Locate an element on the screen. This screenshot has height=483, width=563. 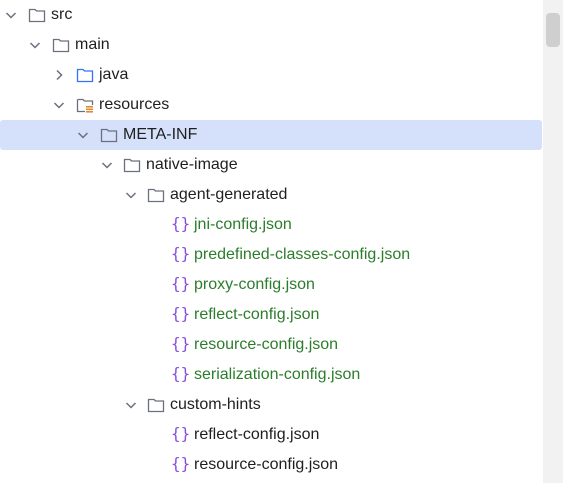
tree-label: predefined-classes-config.json is located at coordinates (302, 254).